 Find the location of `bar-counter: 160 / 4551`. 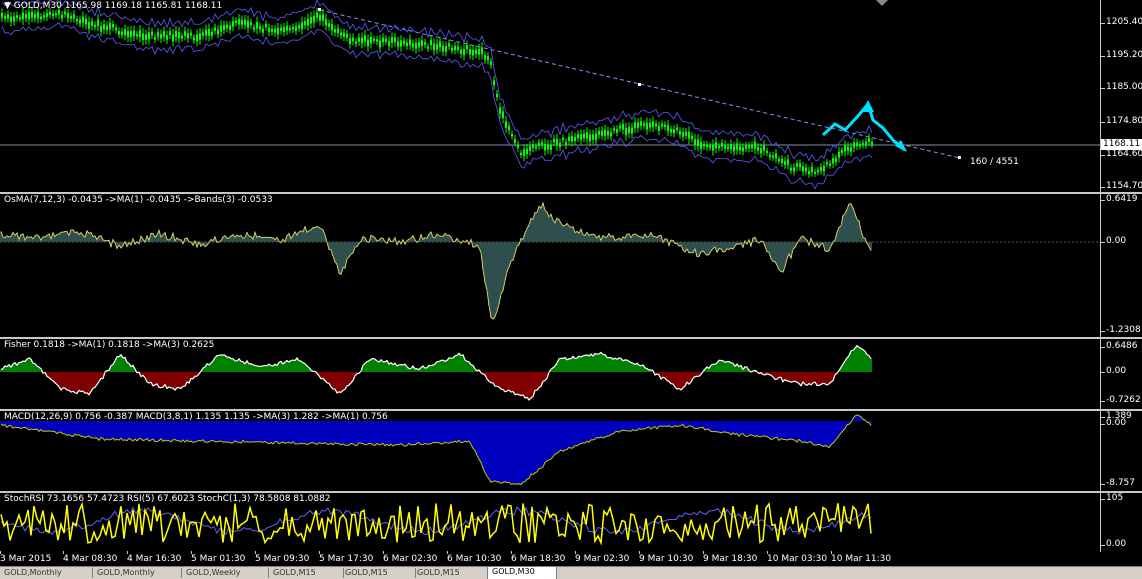

bar-counter: 160 / 4551 is located at coordinates (994, 162).